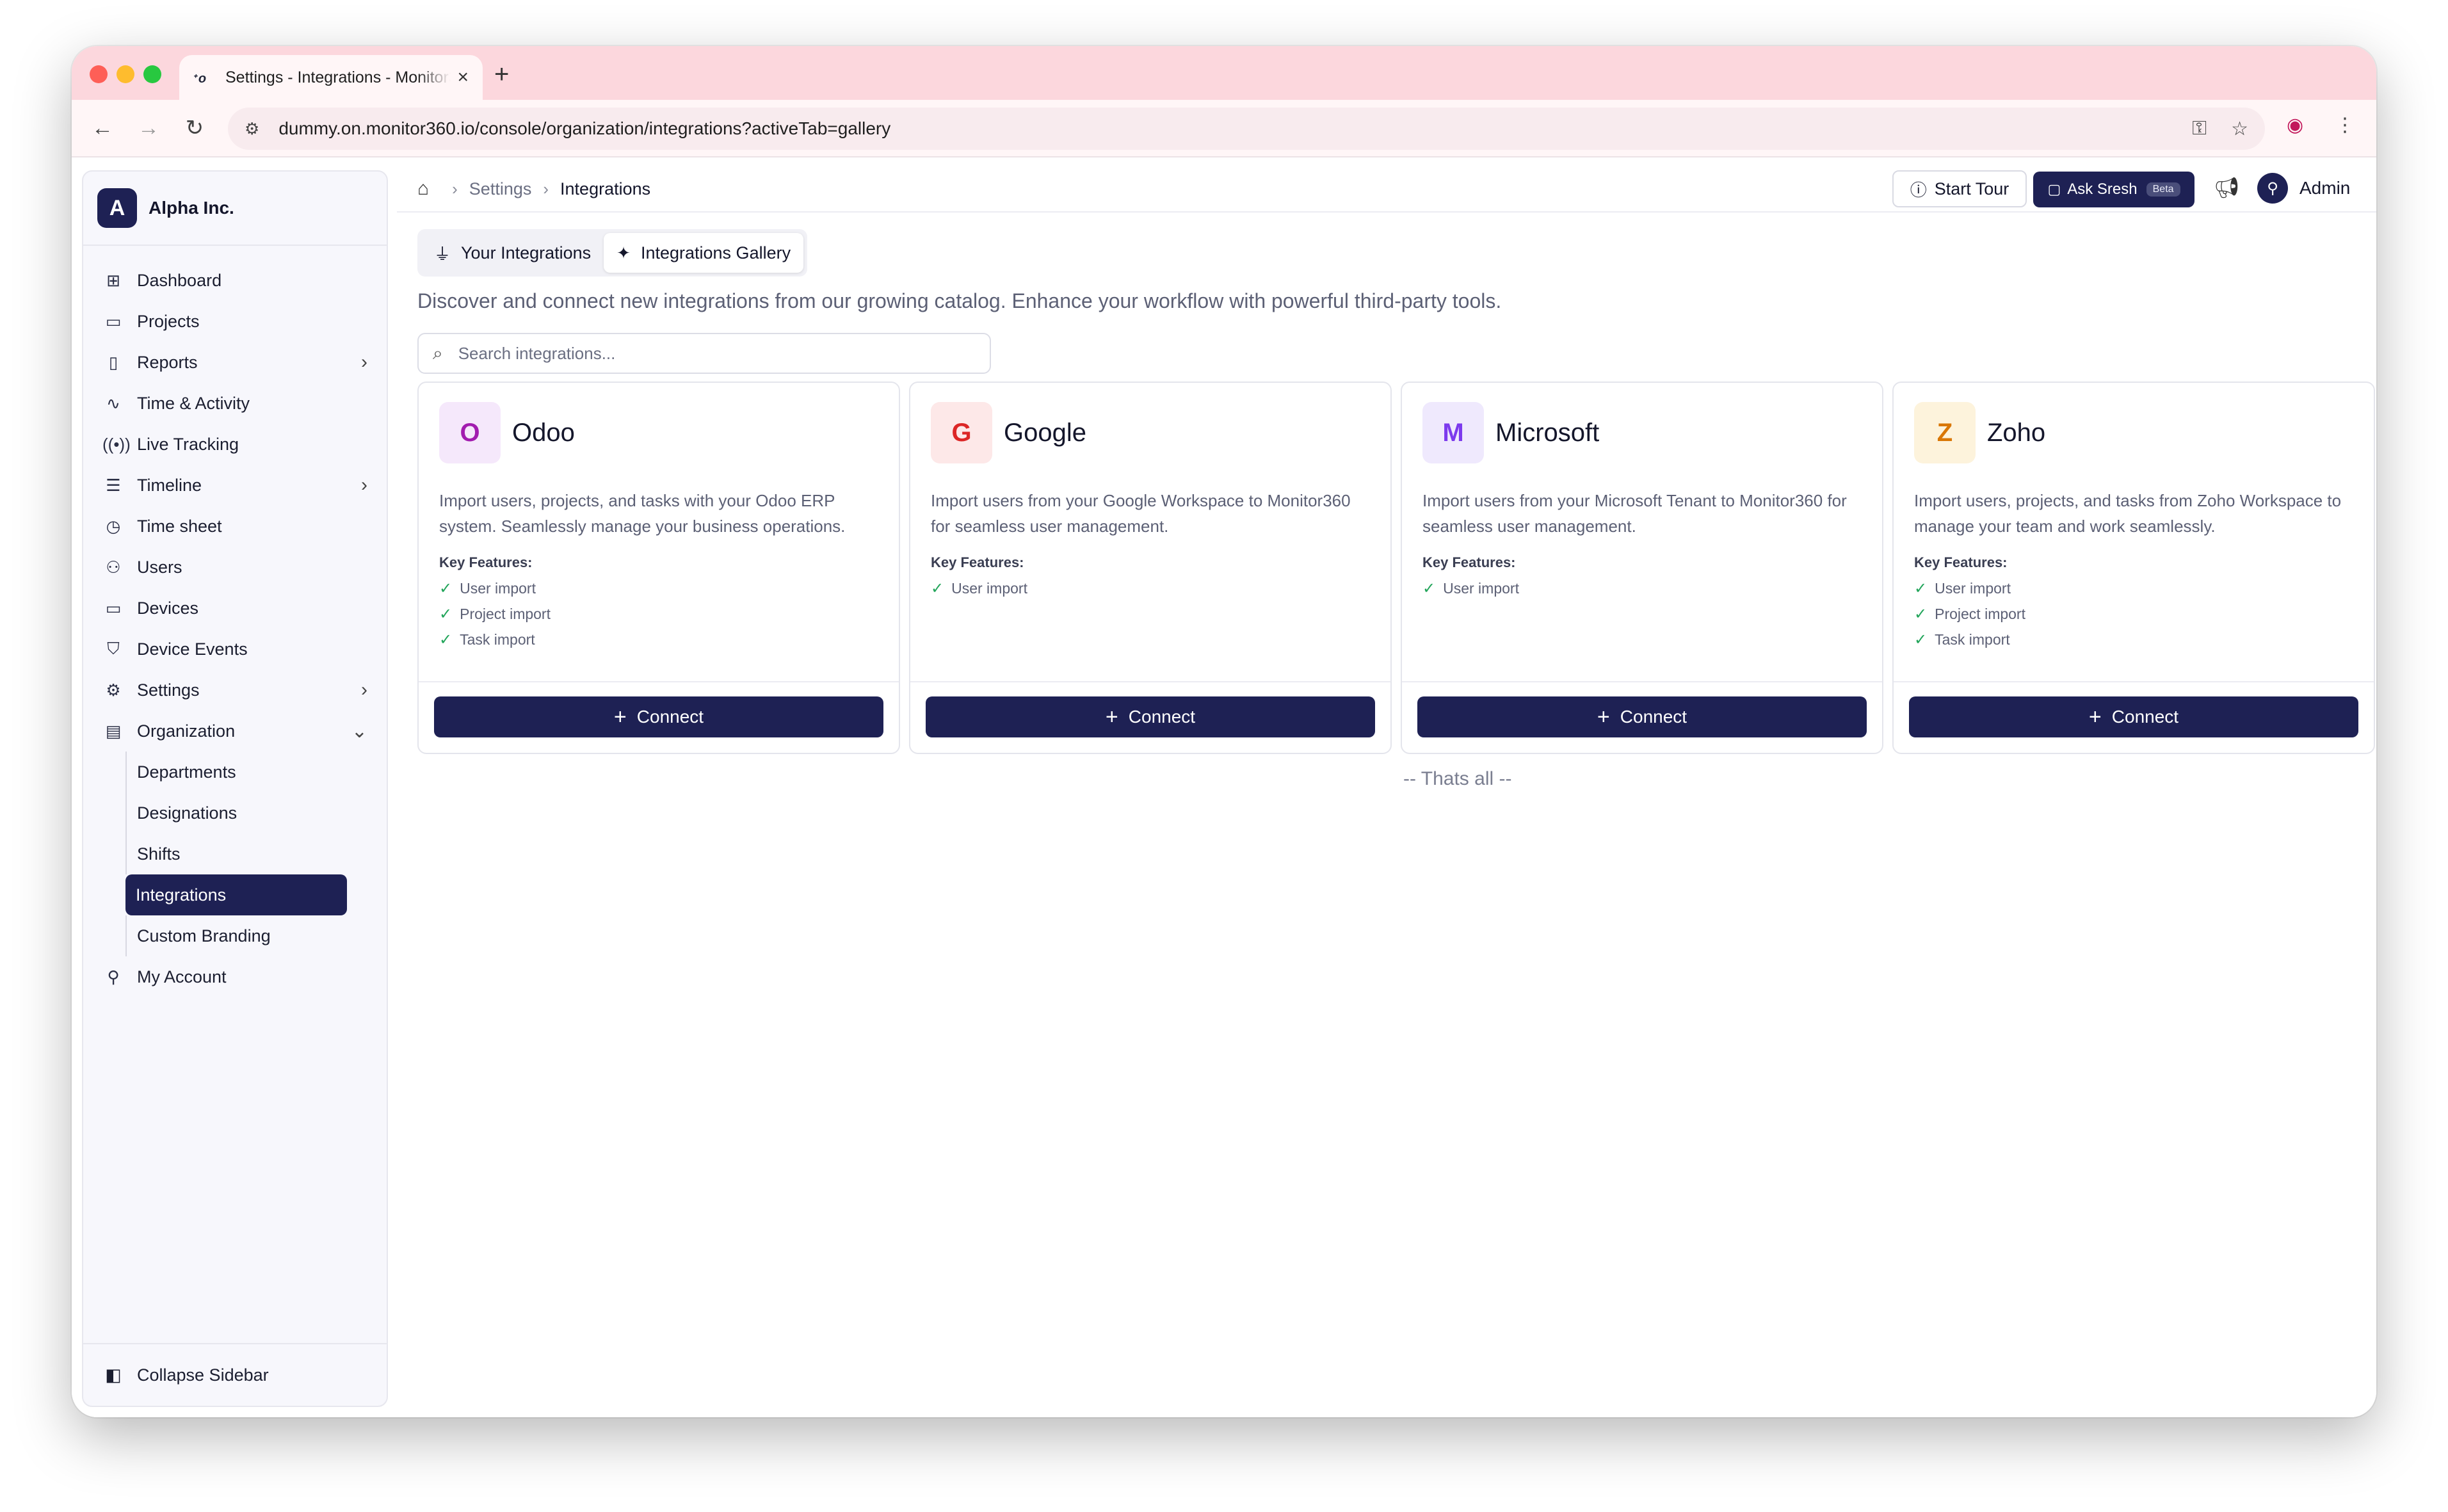 The image size is (2448, 1512). Describe the element at coordinates (113, 1375) in the screenshot. I see `sidebar-collapse-icon: ◧` at that location.